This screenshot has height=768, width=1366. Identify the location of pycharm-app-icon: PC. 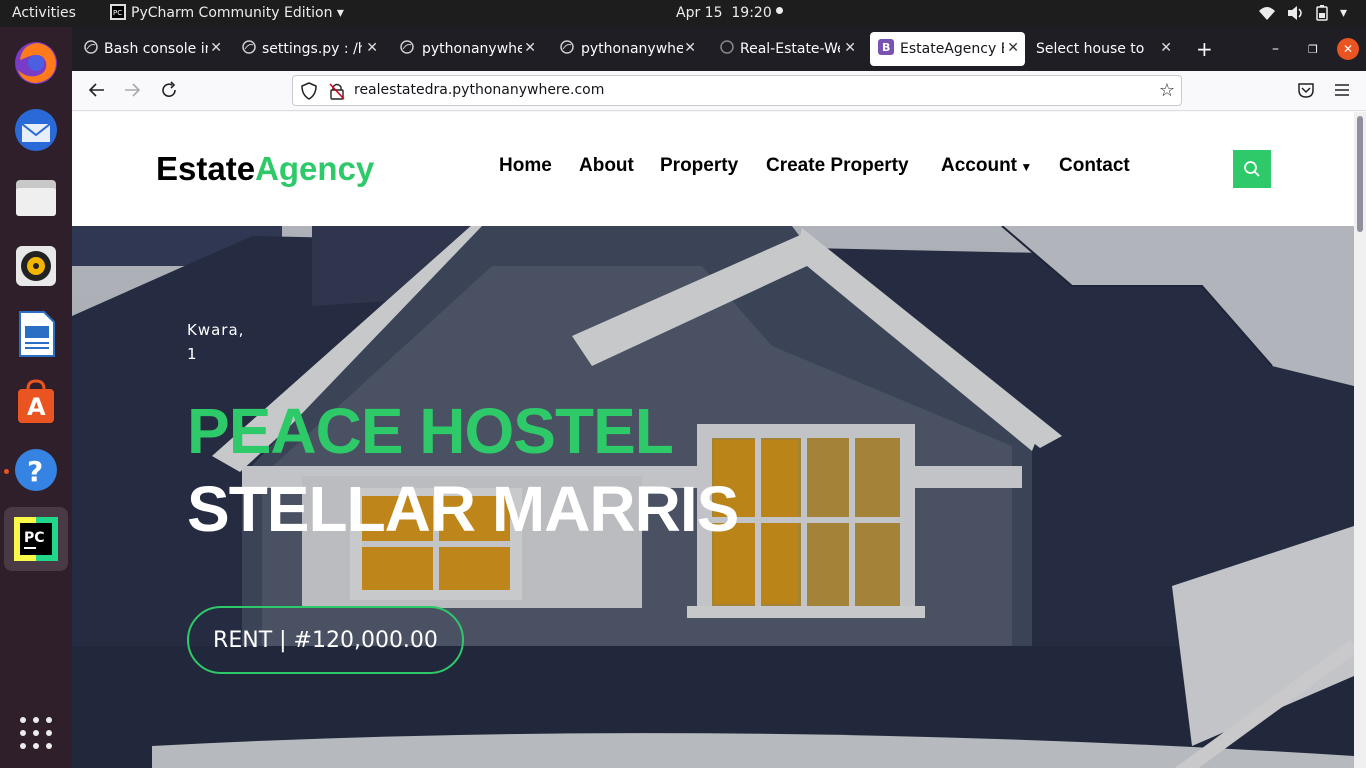
(118, 14).